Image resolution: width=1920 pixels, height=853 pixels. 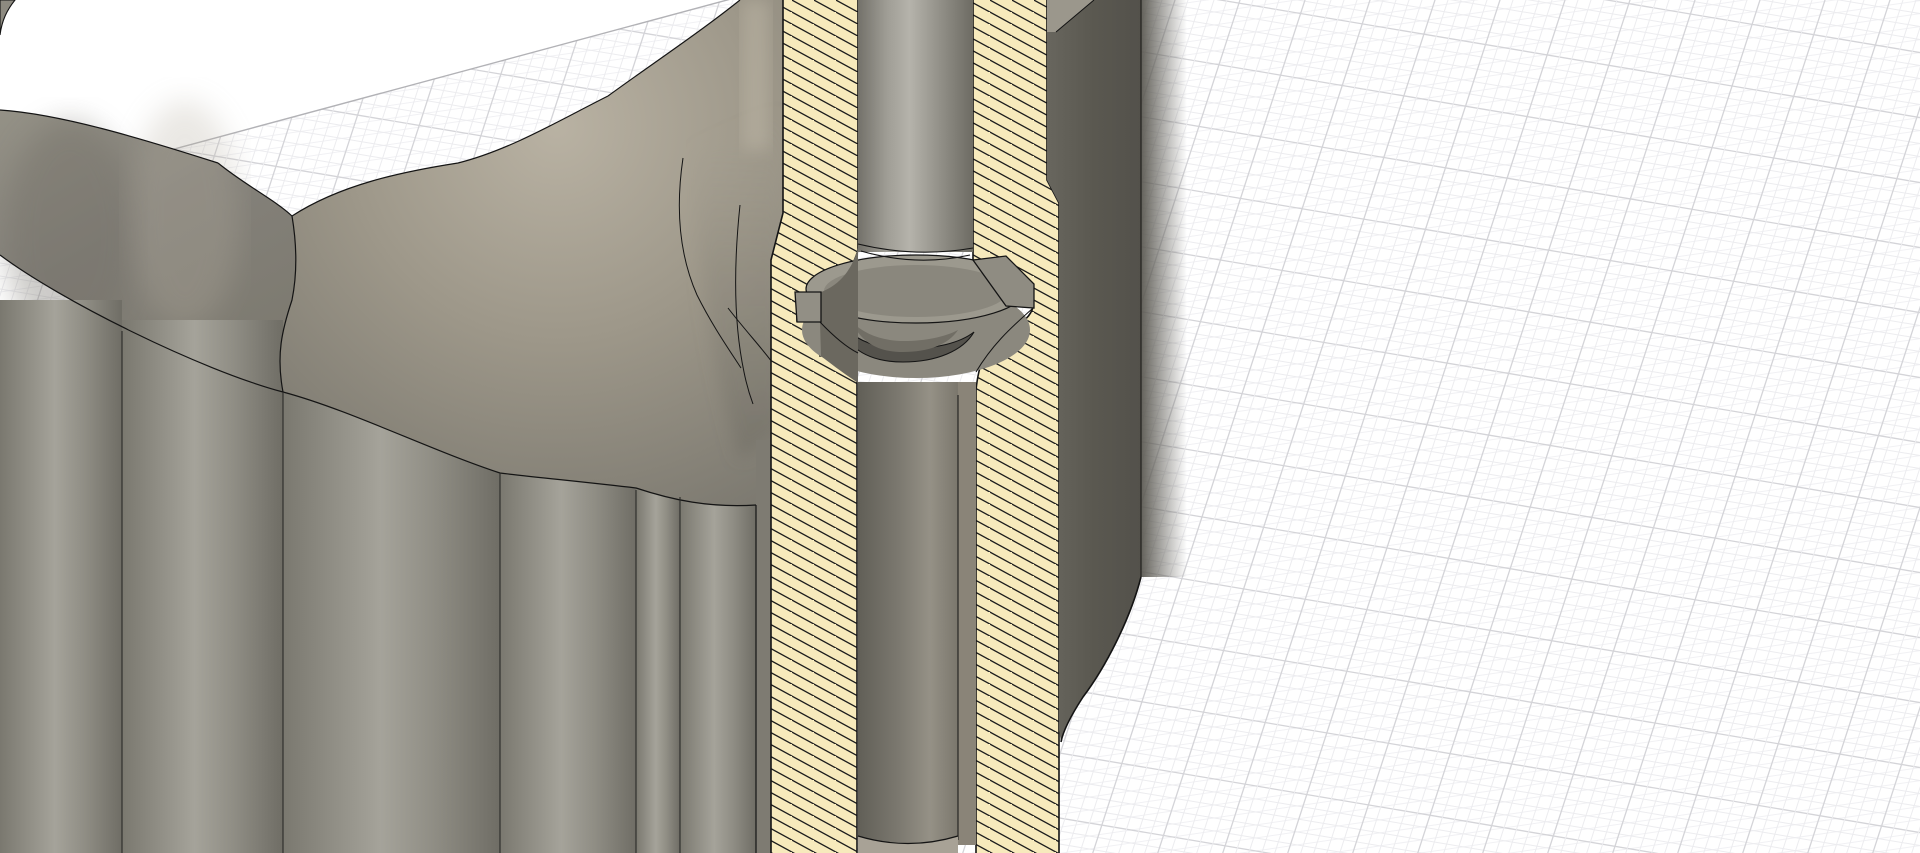 What do you see at coordinates (8, 18) in the screenshot?
I see `knob-top-curl` at bounding box center [8, 18].